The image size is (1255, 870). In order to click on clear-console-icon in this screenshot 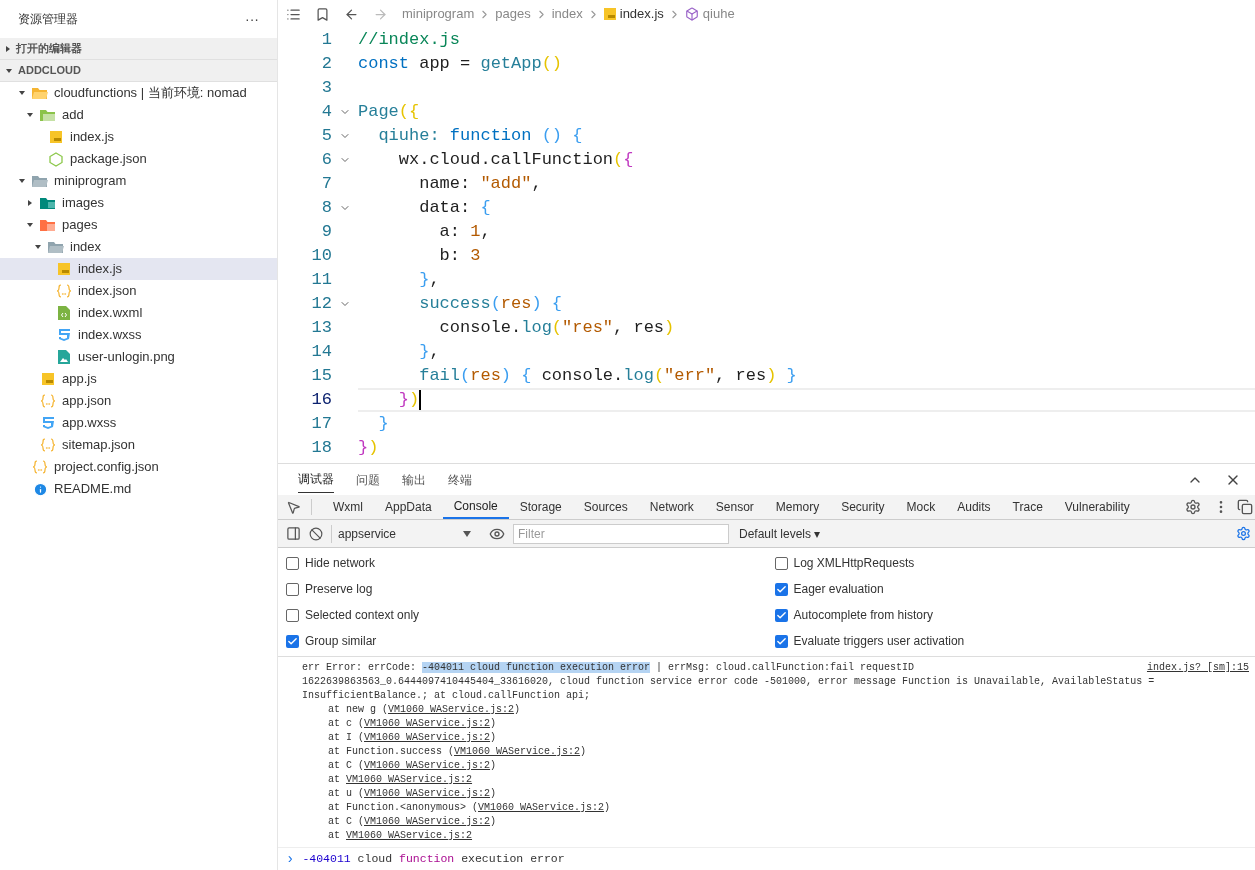, I will do `click(316, 533)`.